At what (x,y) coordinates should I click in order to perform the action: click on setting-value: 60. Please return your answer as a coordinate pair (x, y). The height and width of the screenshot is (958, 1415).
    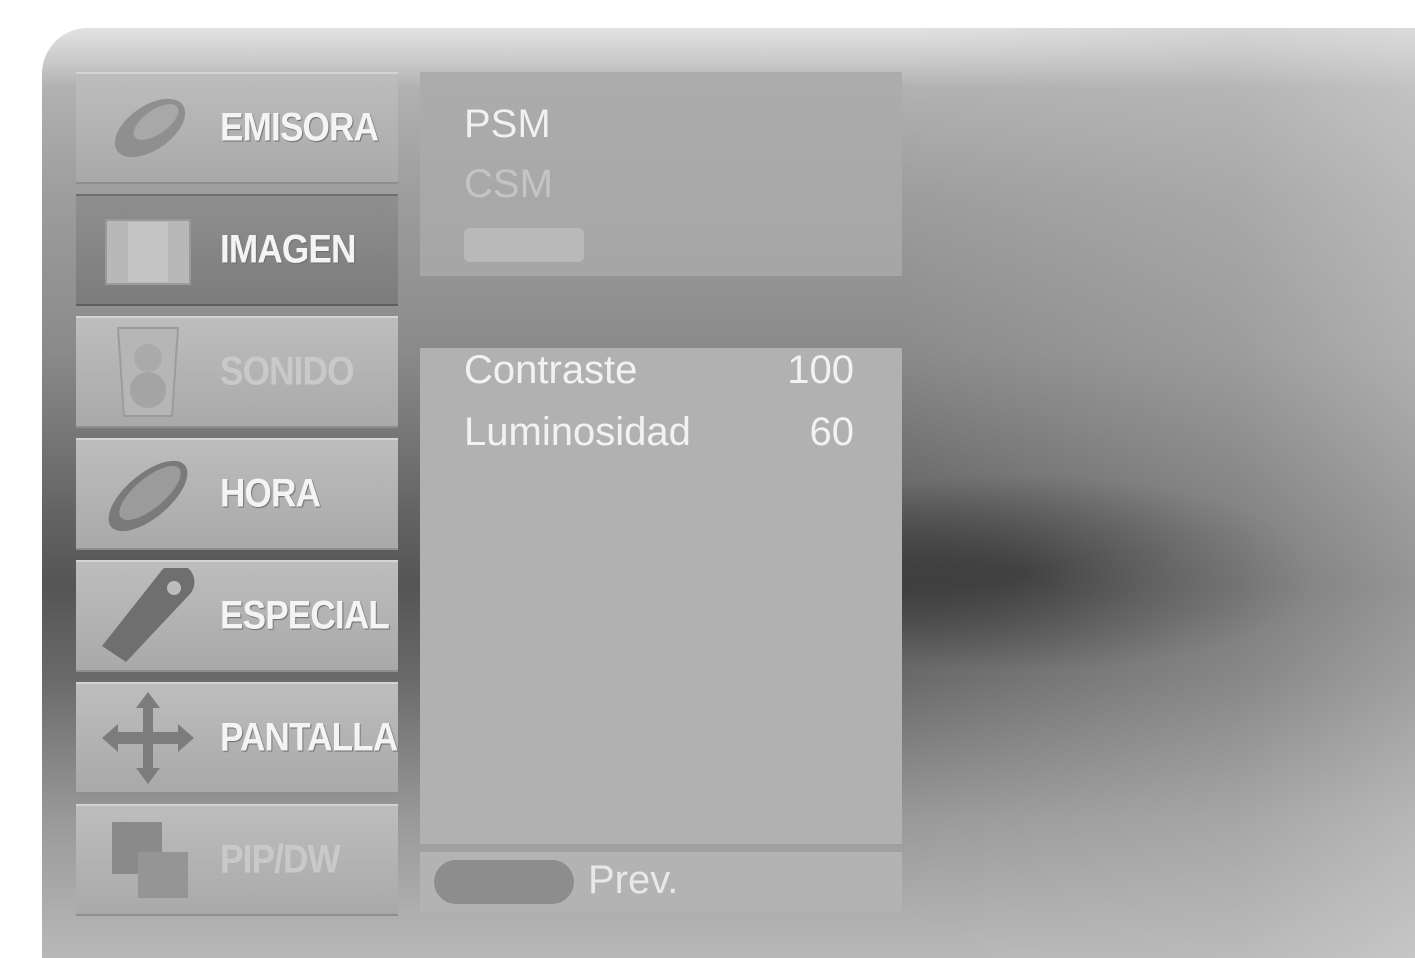
    Looking at the image, I should click on (832, 432).